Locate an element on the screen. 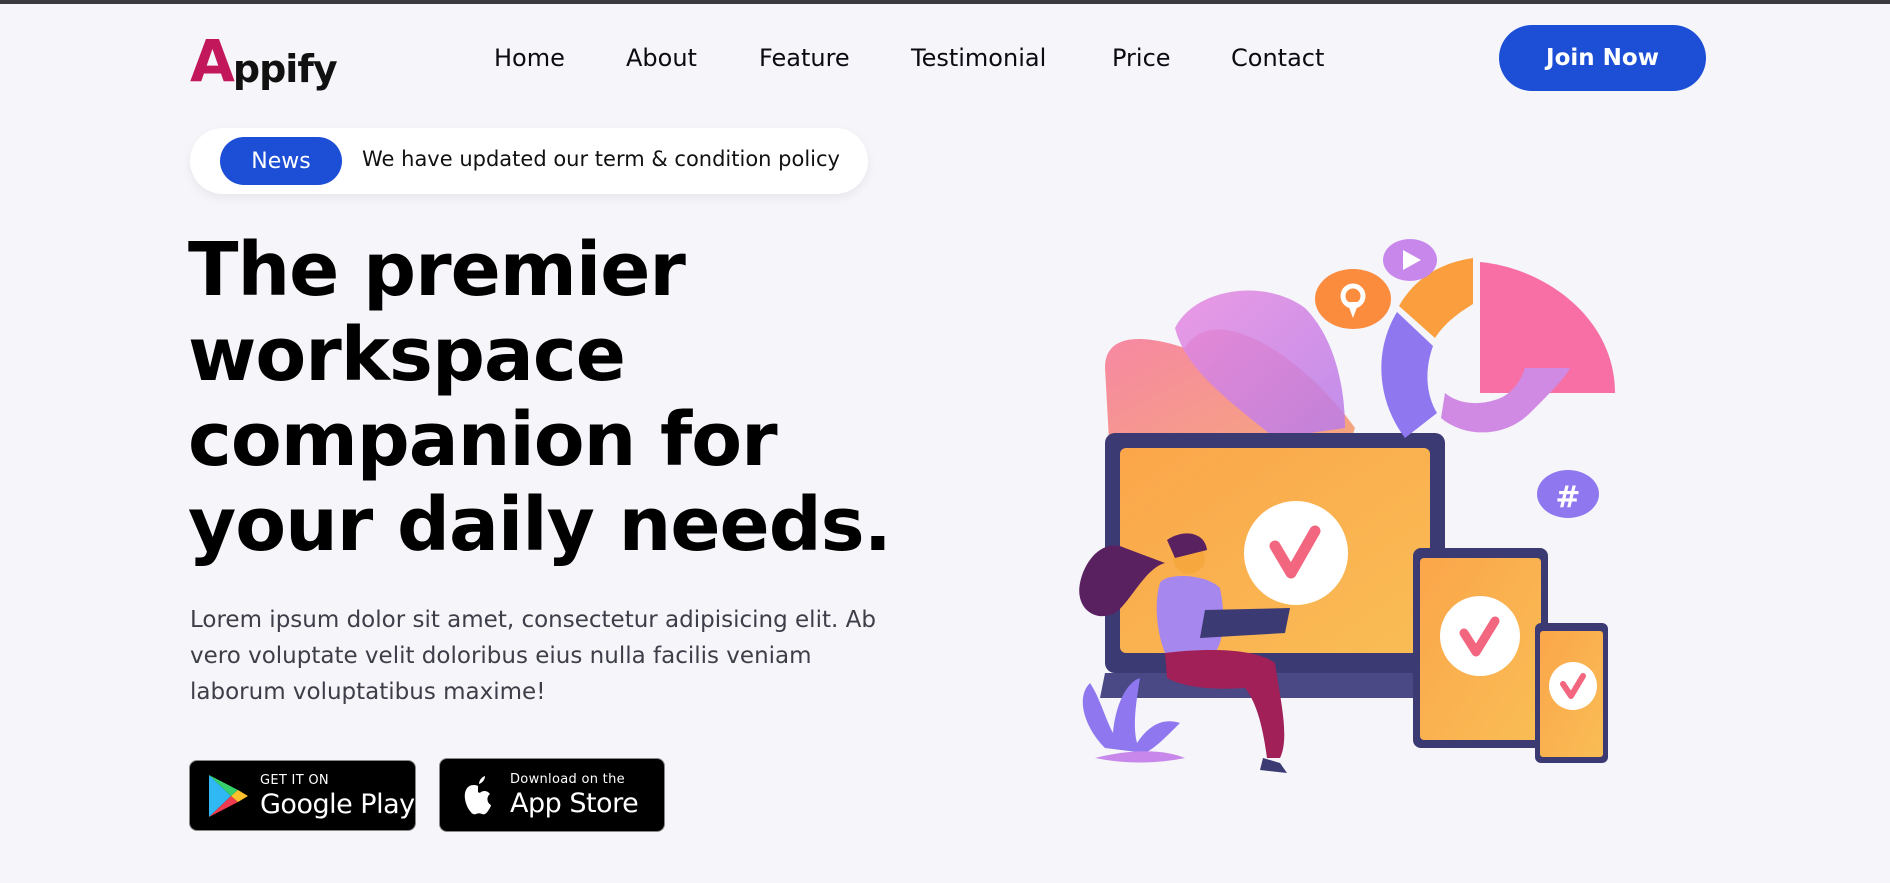  nav-contact: Contact is located at coordinates (1277, 58).